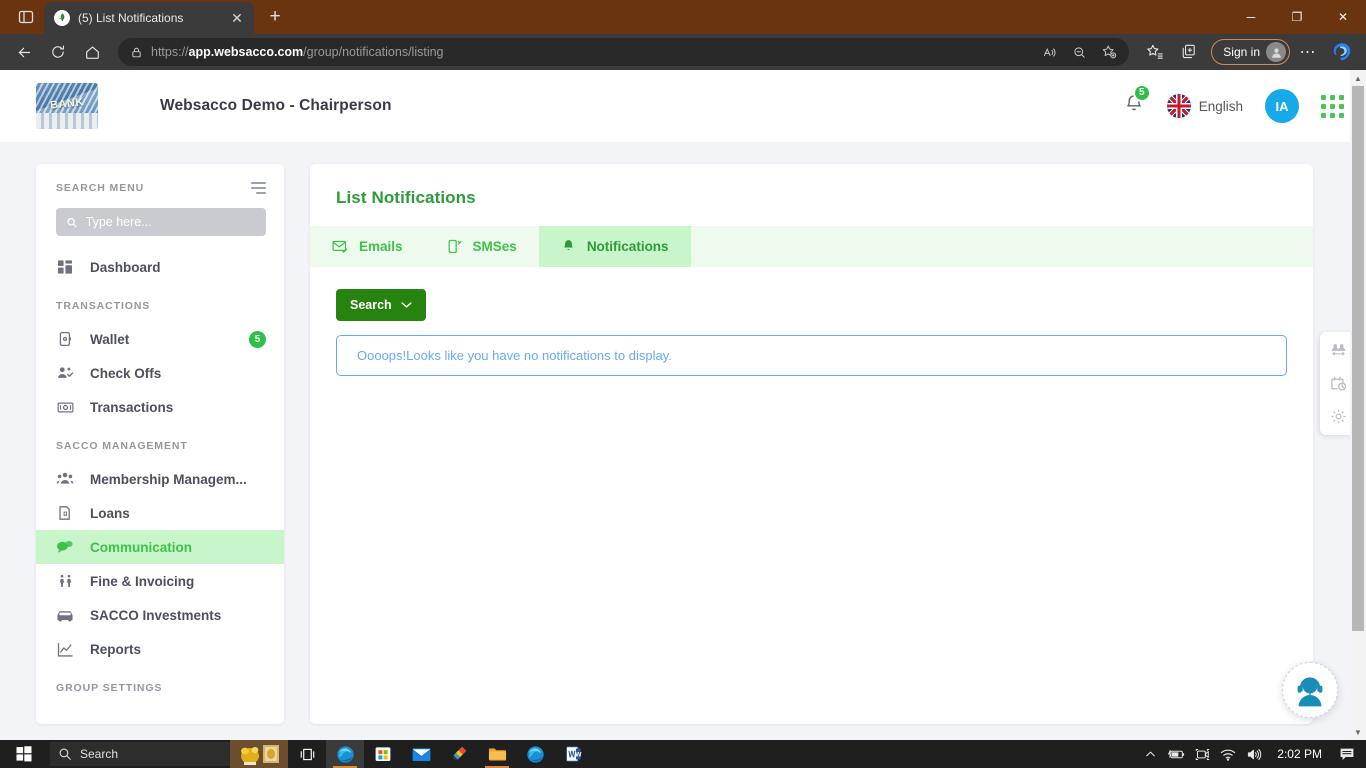 Image resolution: width=1366 pixels, height=768 pixels. What do you see at coordinates (257, 339) in the screenshot?
I see `sidebar-badge: 5` at bounding box center [257, 339].